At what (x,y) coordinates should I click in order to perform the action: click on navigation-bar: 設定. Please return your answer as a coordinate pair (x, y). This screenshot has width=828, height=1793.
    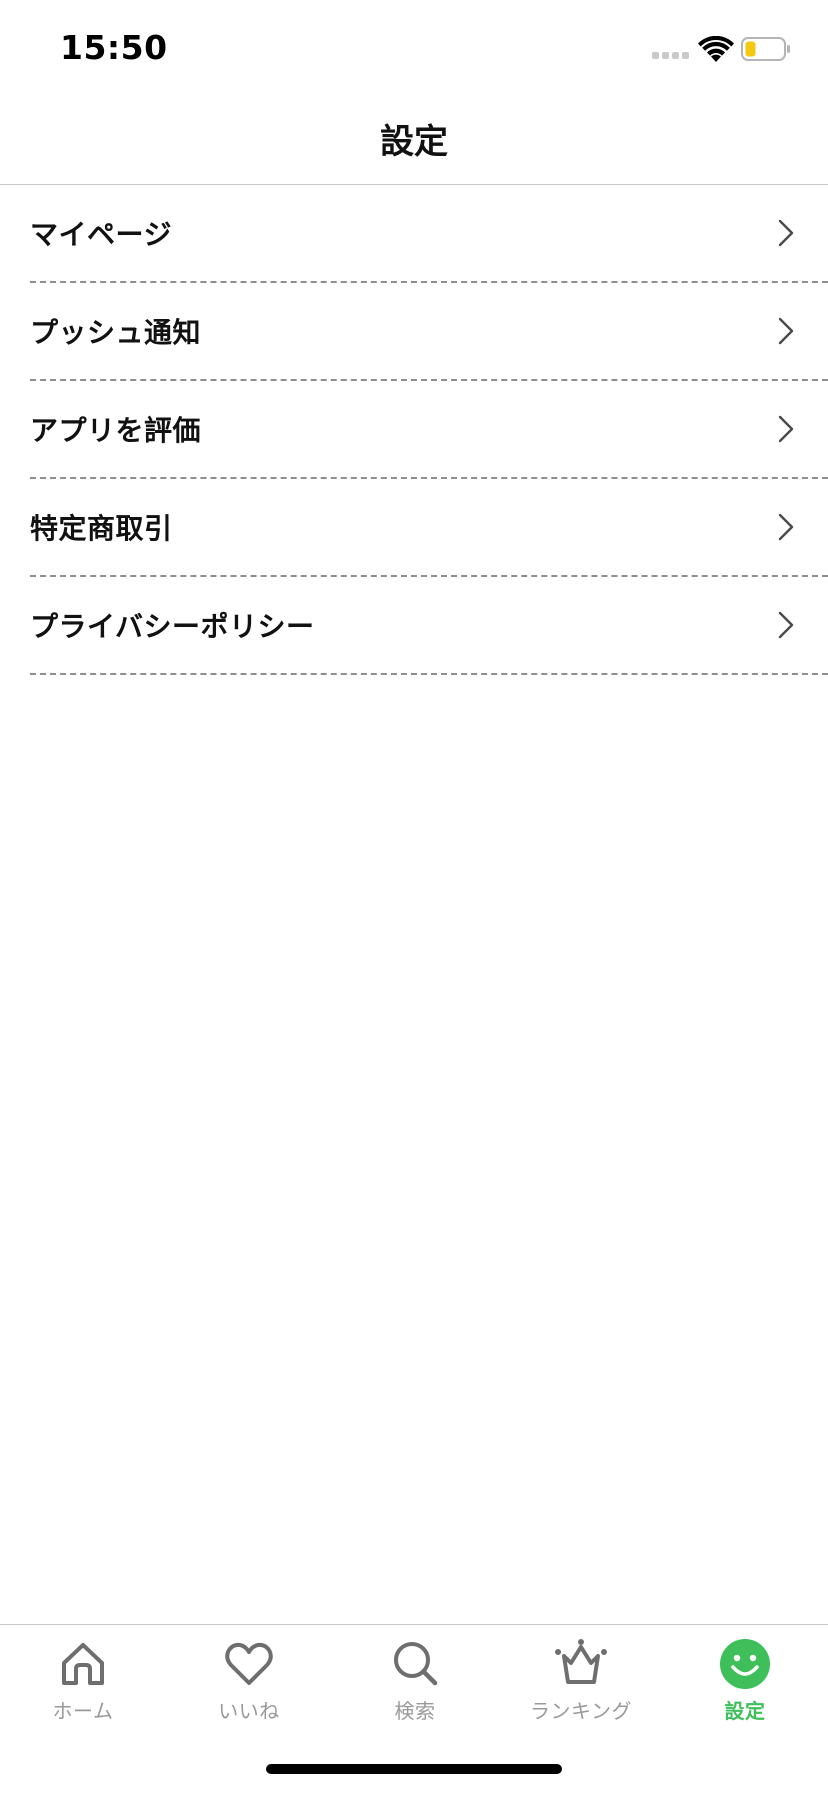
    Looking at the image, I should click on (414, 138).